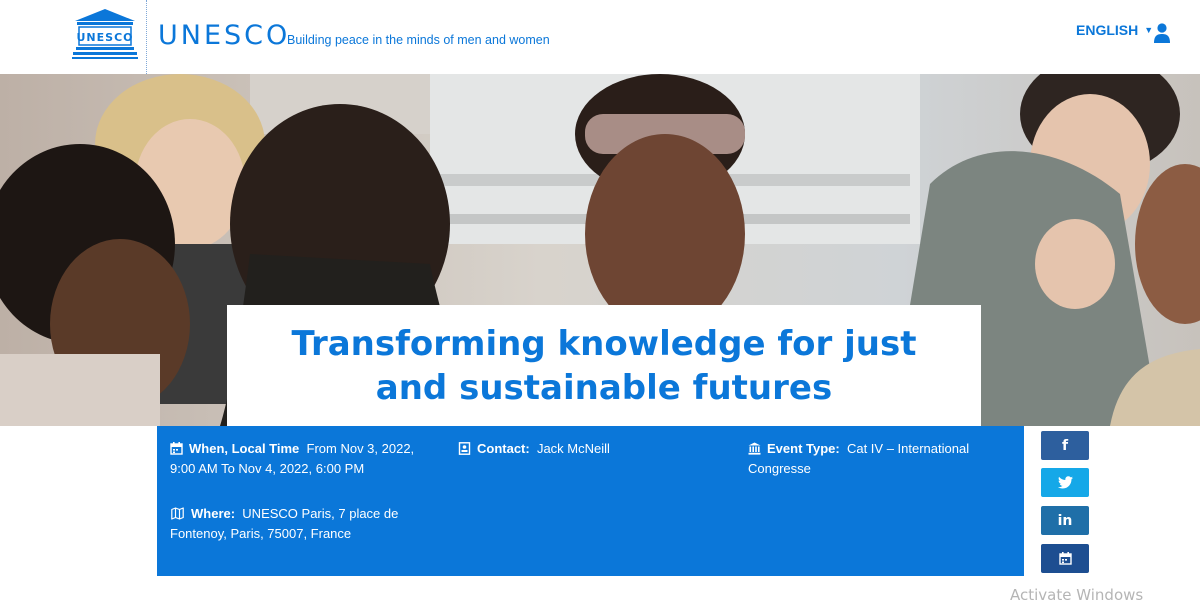  I want to click on linkedin-icon: in, so click(1065, 520).